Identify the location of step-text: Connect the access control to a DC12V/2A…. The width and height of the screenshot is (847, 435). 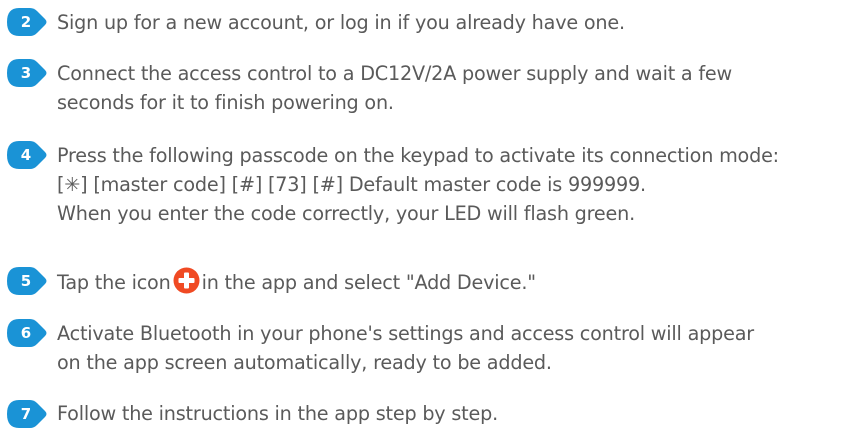
(394, 88).